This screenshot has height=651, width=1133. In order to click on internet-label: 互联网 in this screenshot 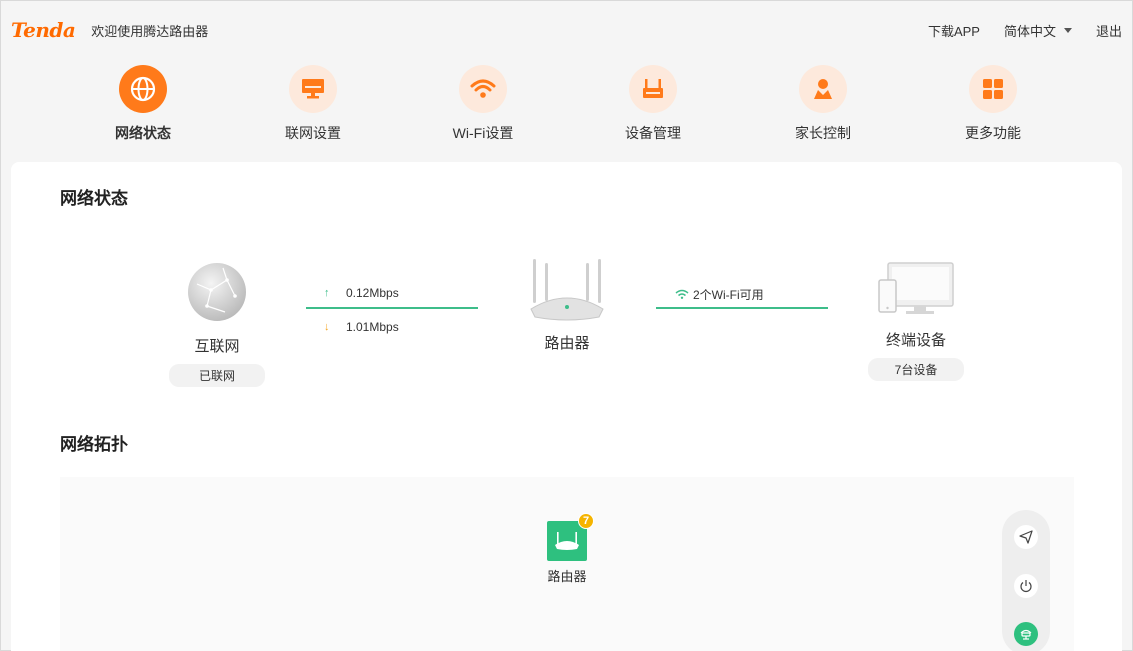, I will do `click(217, 346)`.